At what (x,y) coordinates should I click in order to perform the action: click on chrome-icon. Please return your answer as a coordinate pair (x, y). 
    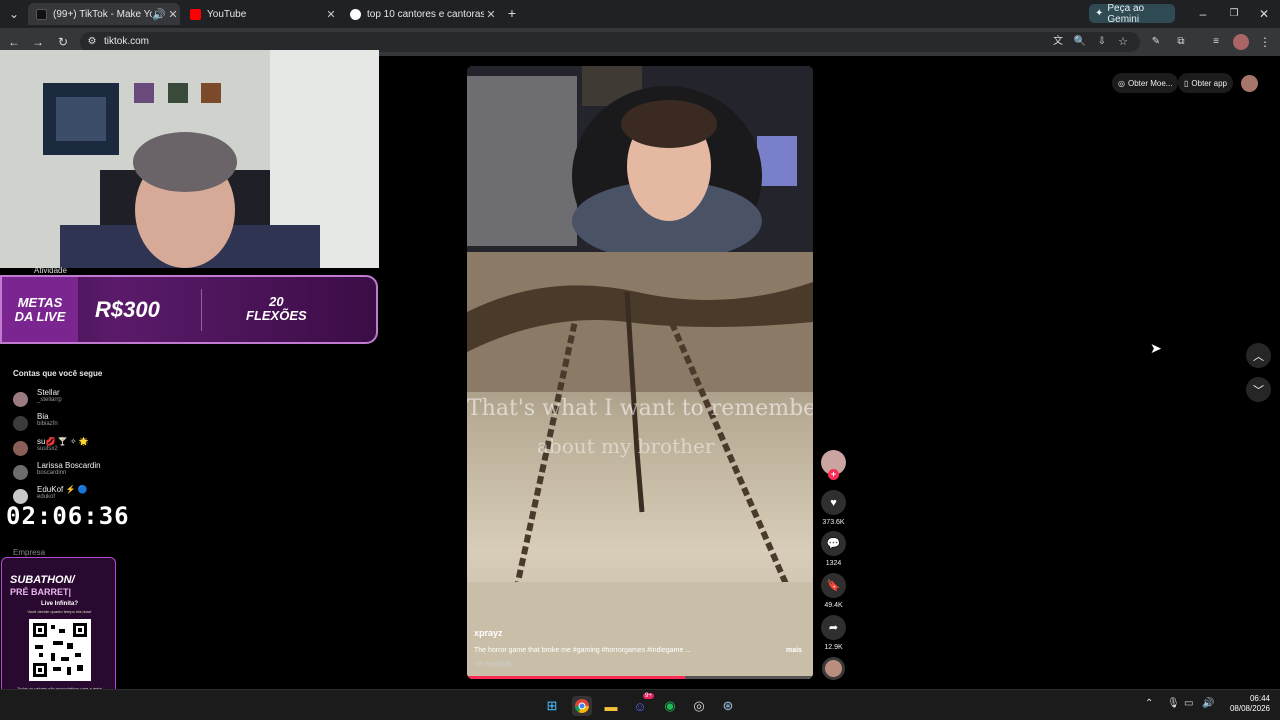
    Looking at the image, I should click on (582, 706).